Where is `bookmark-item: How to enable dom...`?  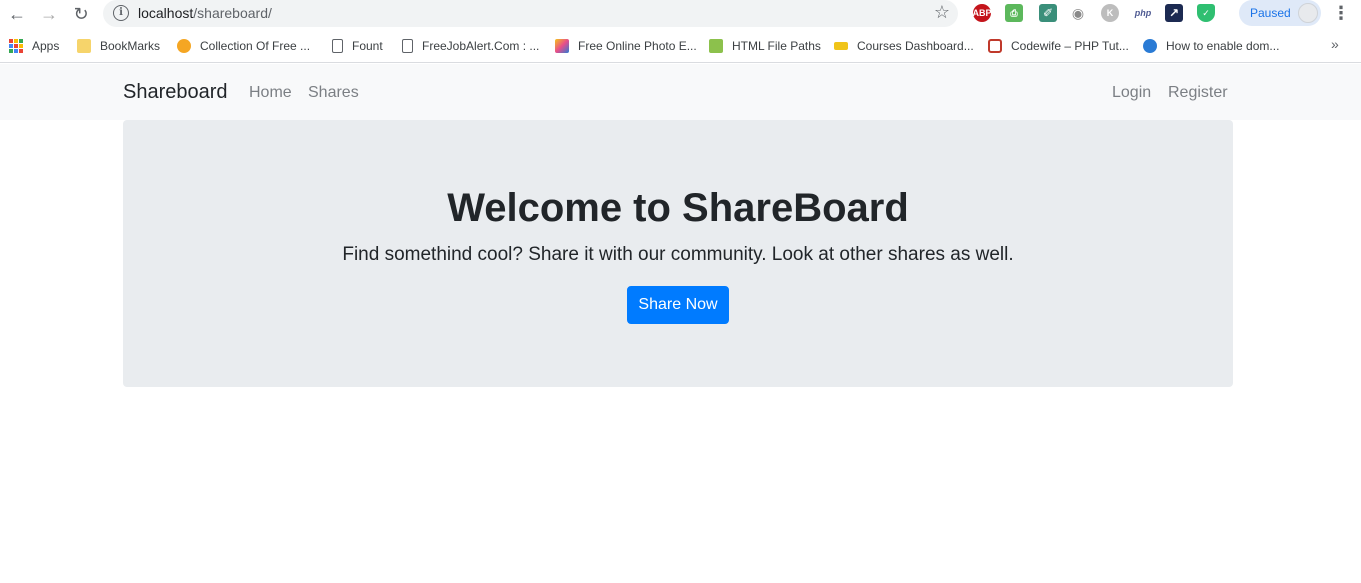 bookmark-item: How to enable dom... is located at coordinates (1211, 46).